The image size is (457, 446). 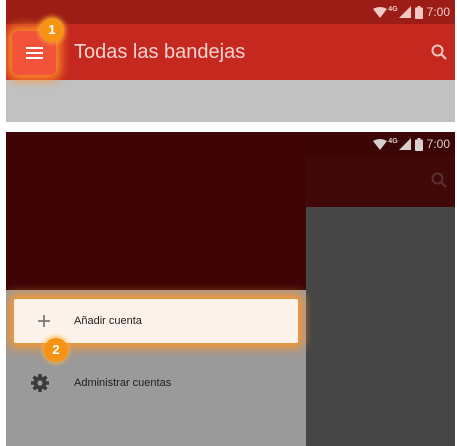 What do you see at coordinates (156, 321) in the screenshot?
I see `add-account-item: Añadir cuenta` at bounding box center [156, 321].